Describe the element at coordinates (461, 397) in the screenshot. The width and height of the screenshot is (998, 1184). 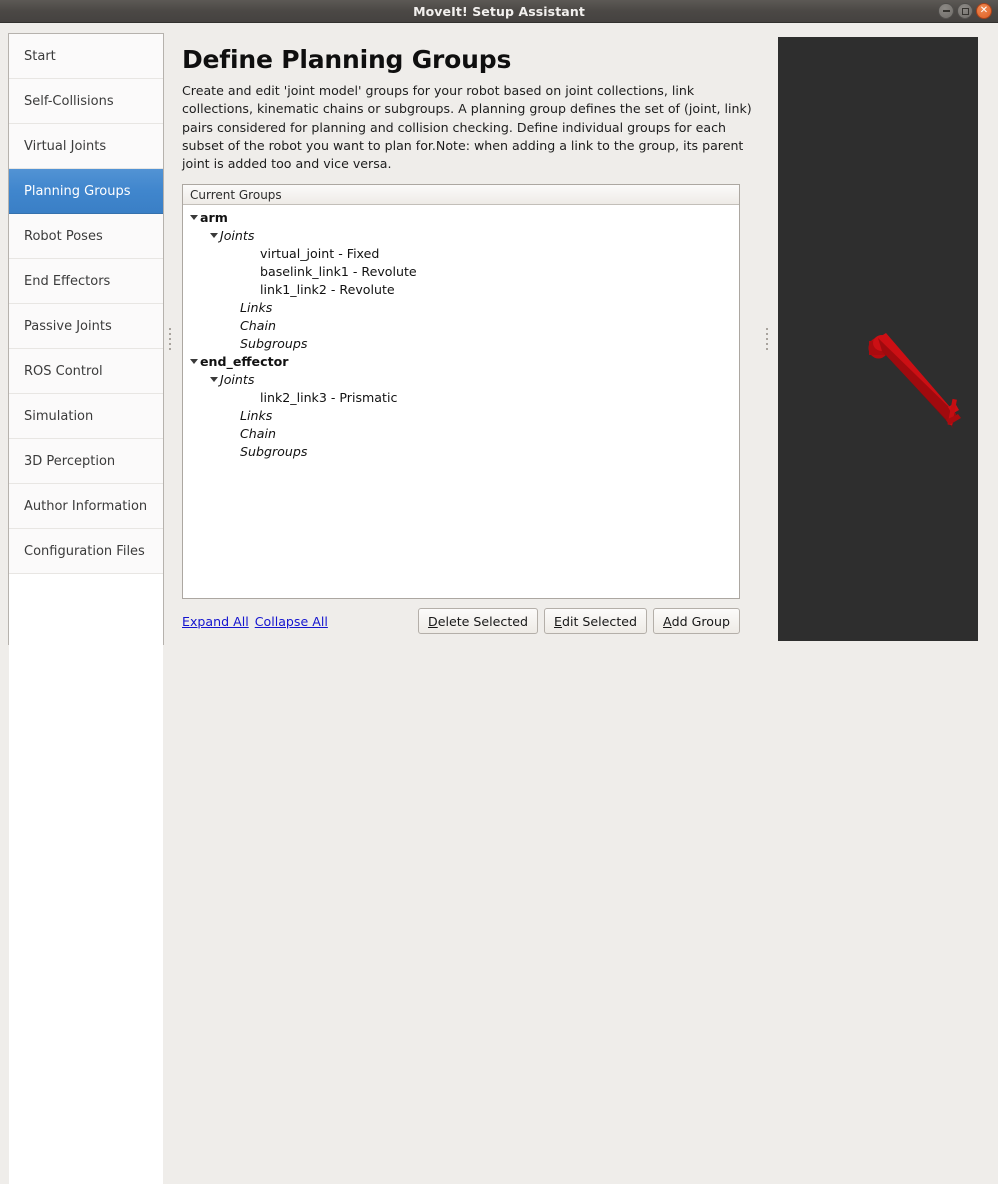
I see `tree-row: link2_link3 - Prismatic` at that location.